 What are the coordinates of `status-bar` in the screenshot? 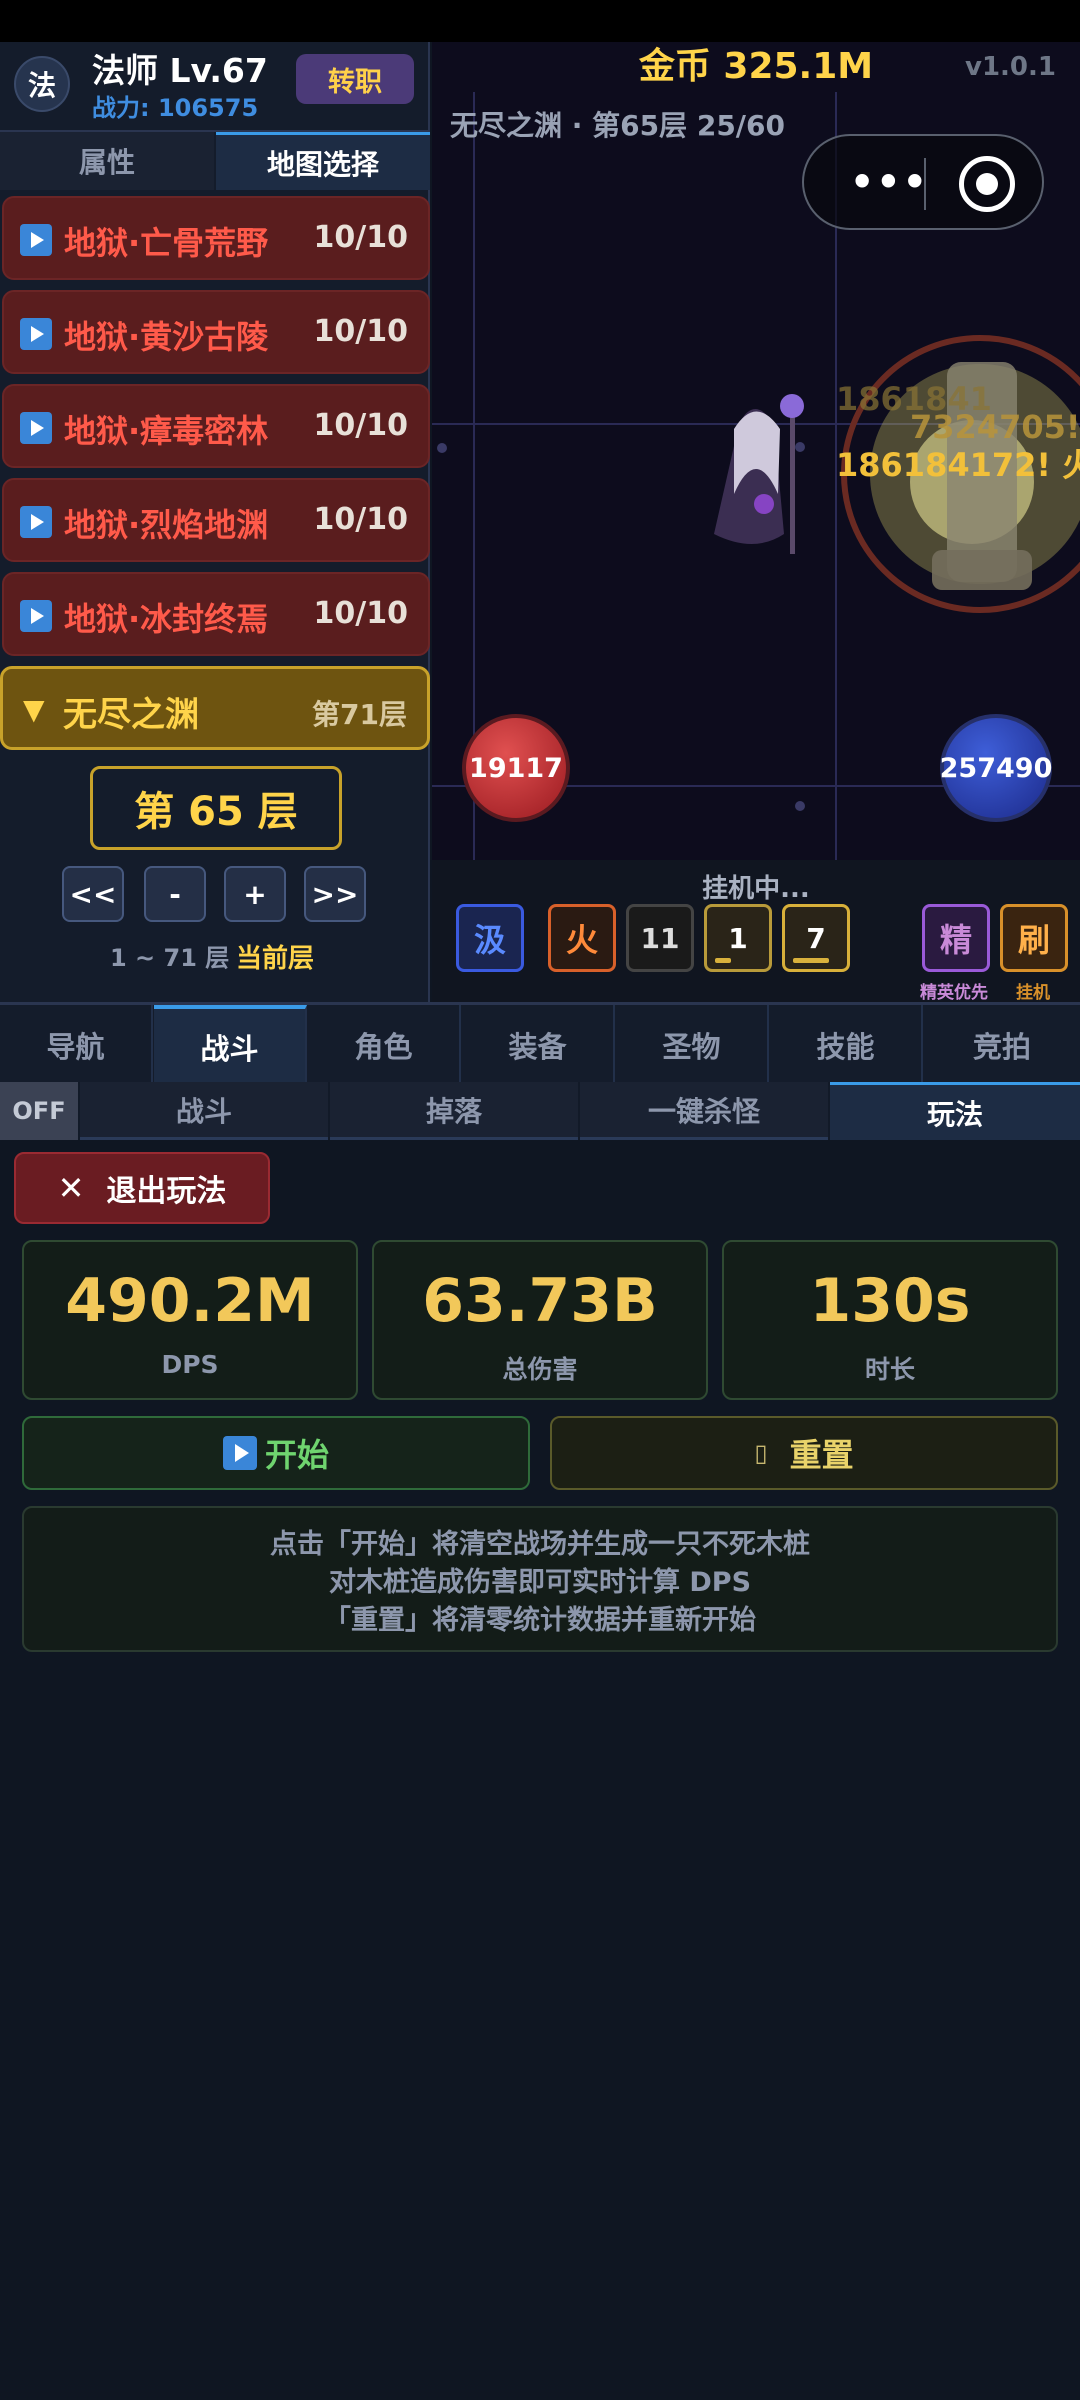 It's located at (540, 21).